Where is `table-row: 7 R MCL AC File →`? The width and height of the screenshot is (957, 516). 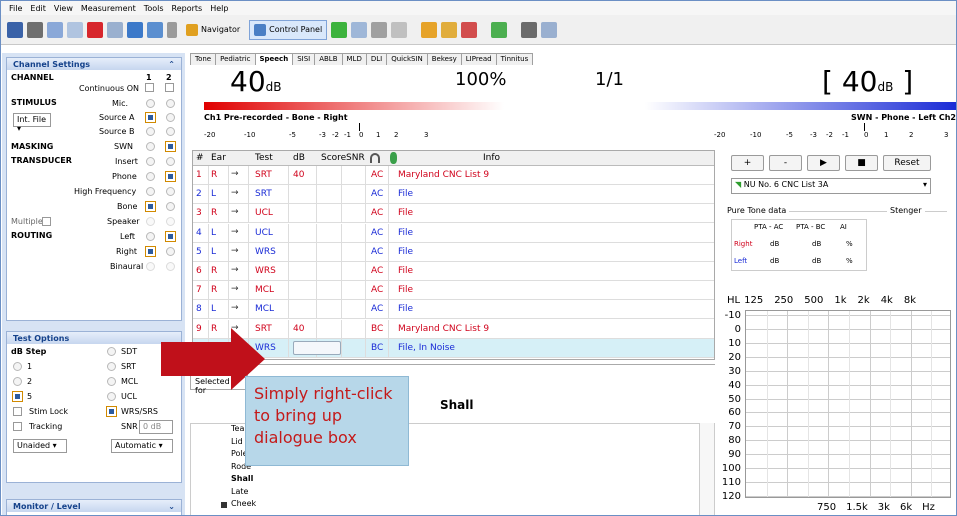
table-row: 7 R MCL AC File → is located at coordinates (453, 291).